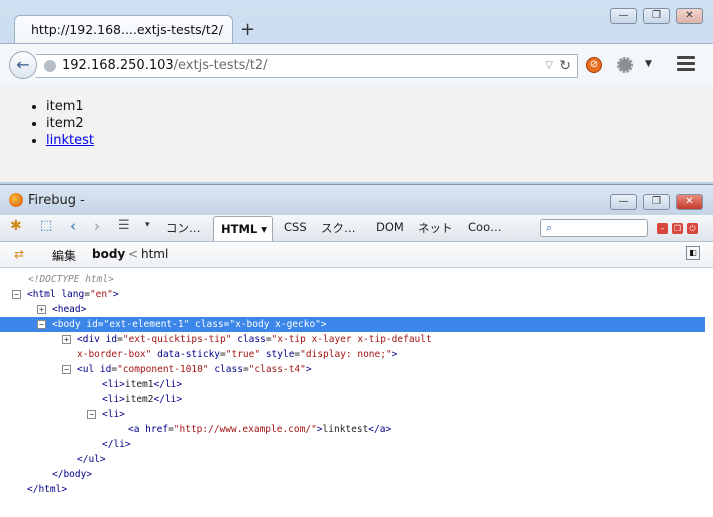  Describe the element at coordinates (549, 66) in the screenshot. I see `history-dropdown-icon: ▽` at that location.